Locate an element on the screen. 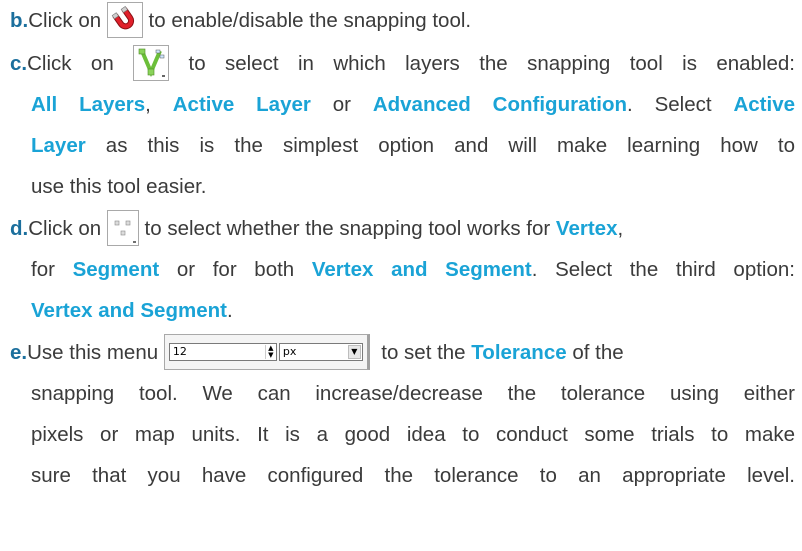 The image size is (802, 551). step-text: or is located at coordinates (341, 104).